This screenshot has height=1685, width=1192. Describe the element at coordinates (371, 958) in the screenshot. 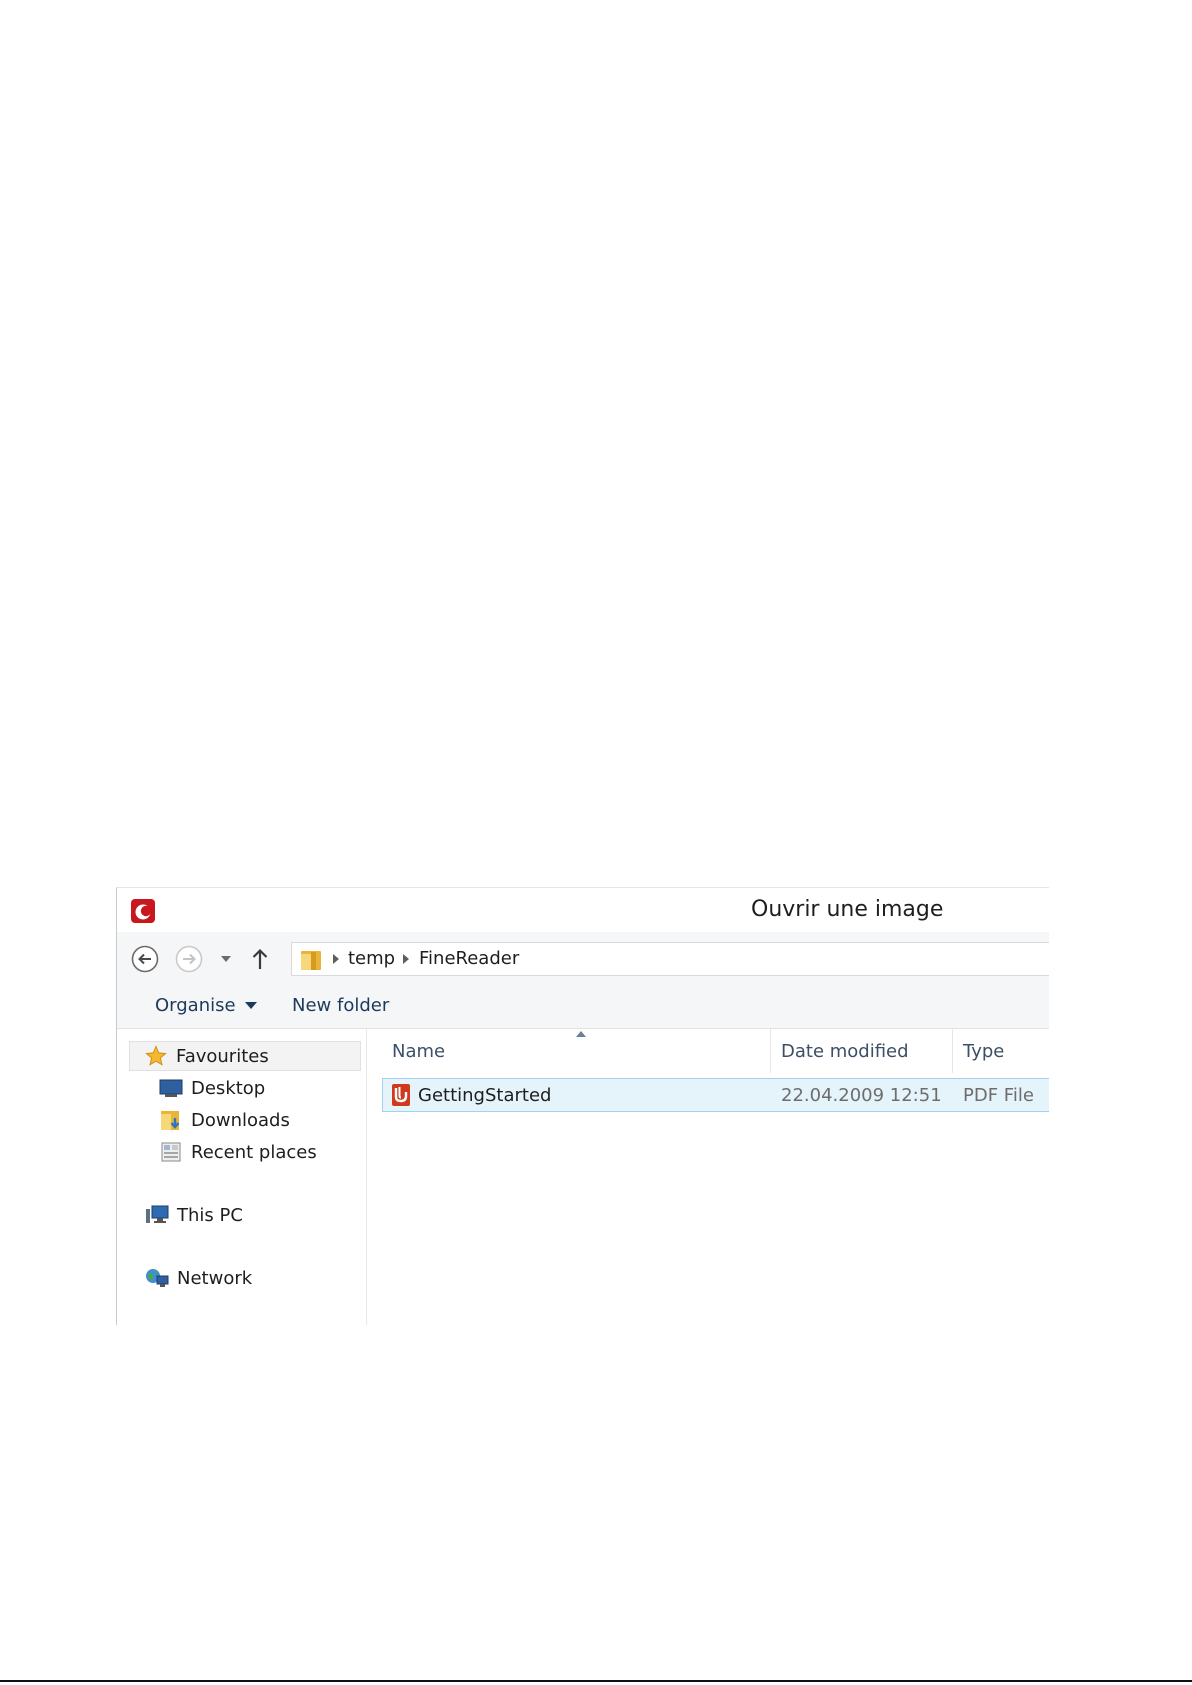

I see `breadcrumb-item-temp: temp` at that location.